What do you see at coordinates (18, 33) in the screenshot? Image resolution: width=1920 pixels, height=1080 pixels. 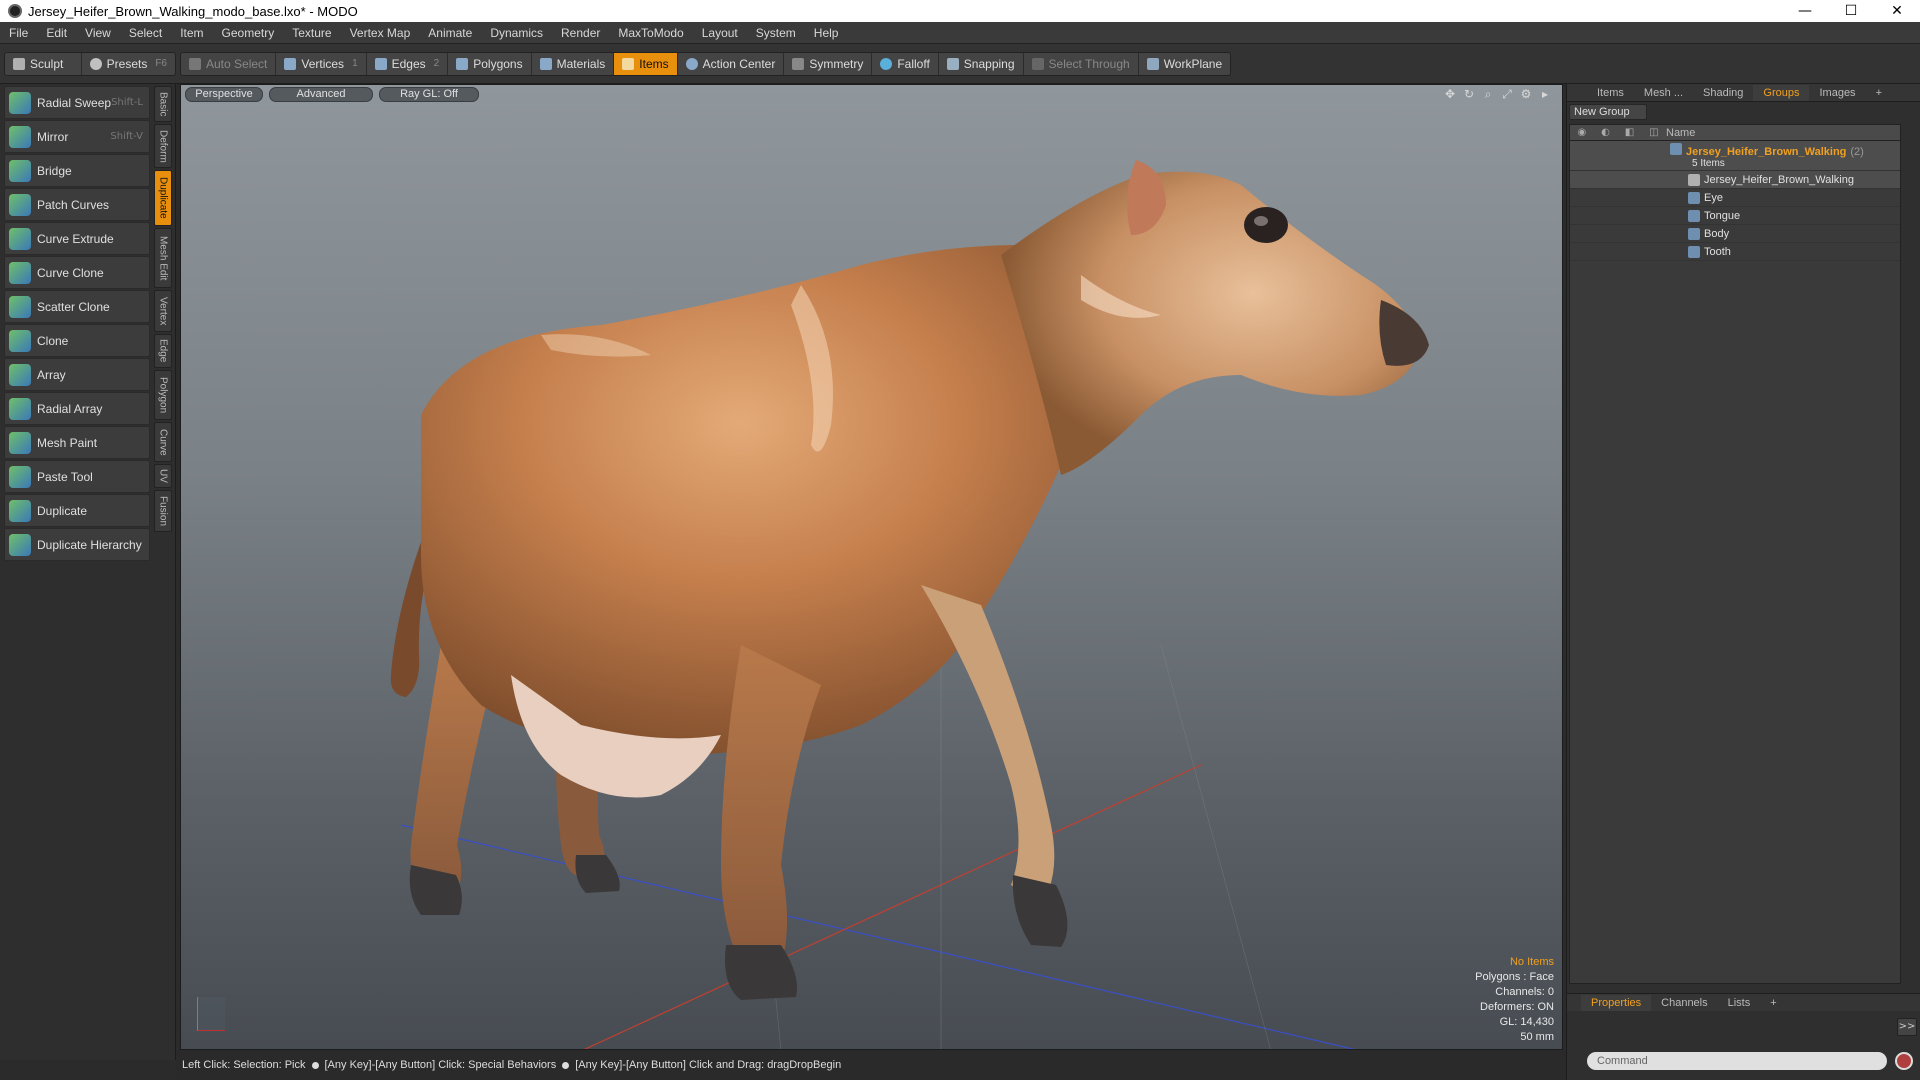 I see `menu-file: File` at bounding box center [18, 33].